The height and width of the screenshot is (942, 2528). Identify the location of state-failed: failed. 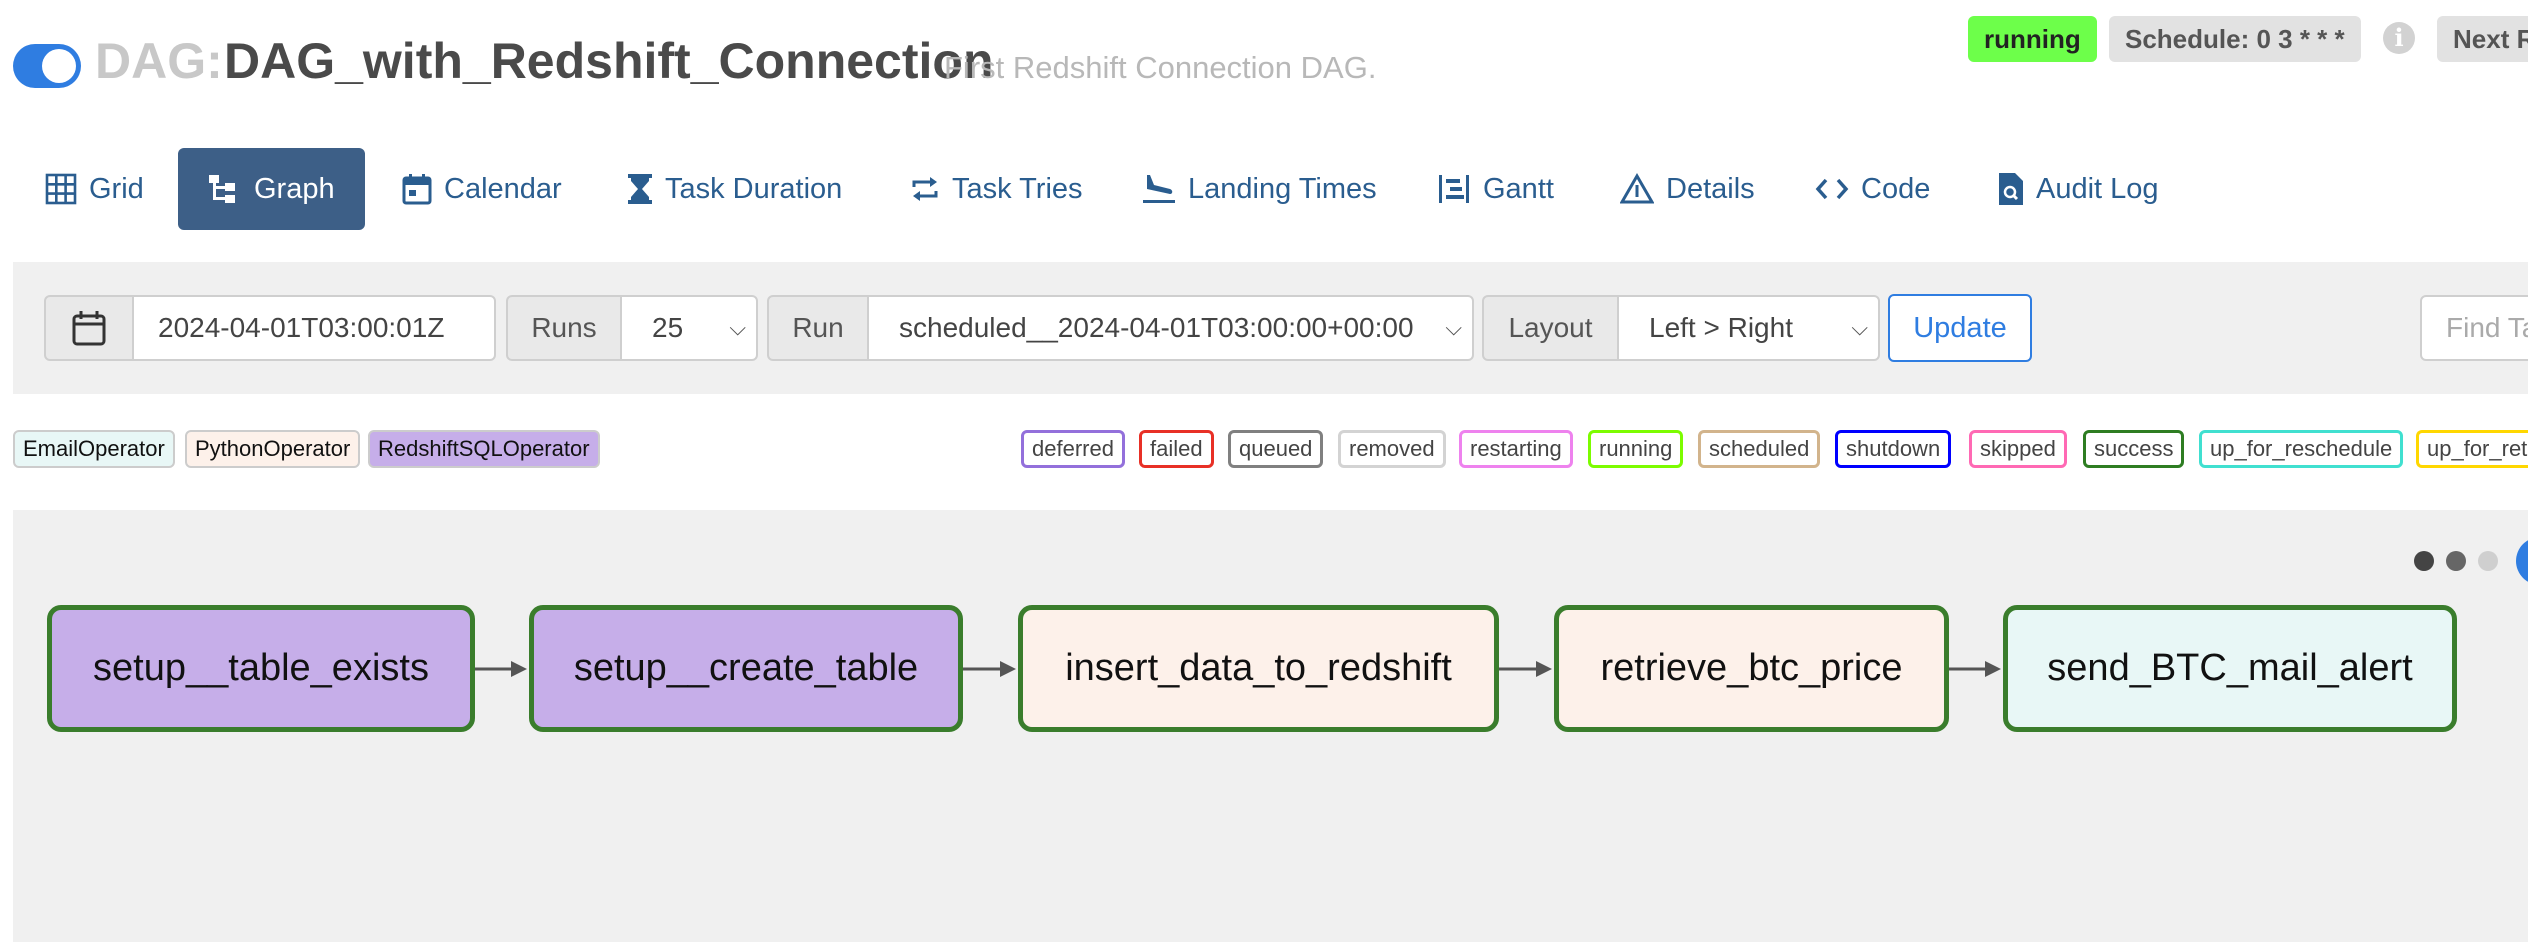
(1176, 449).